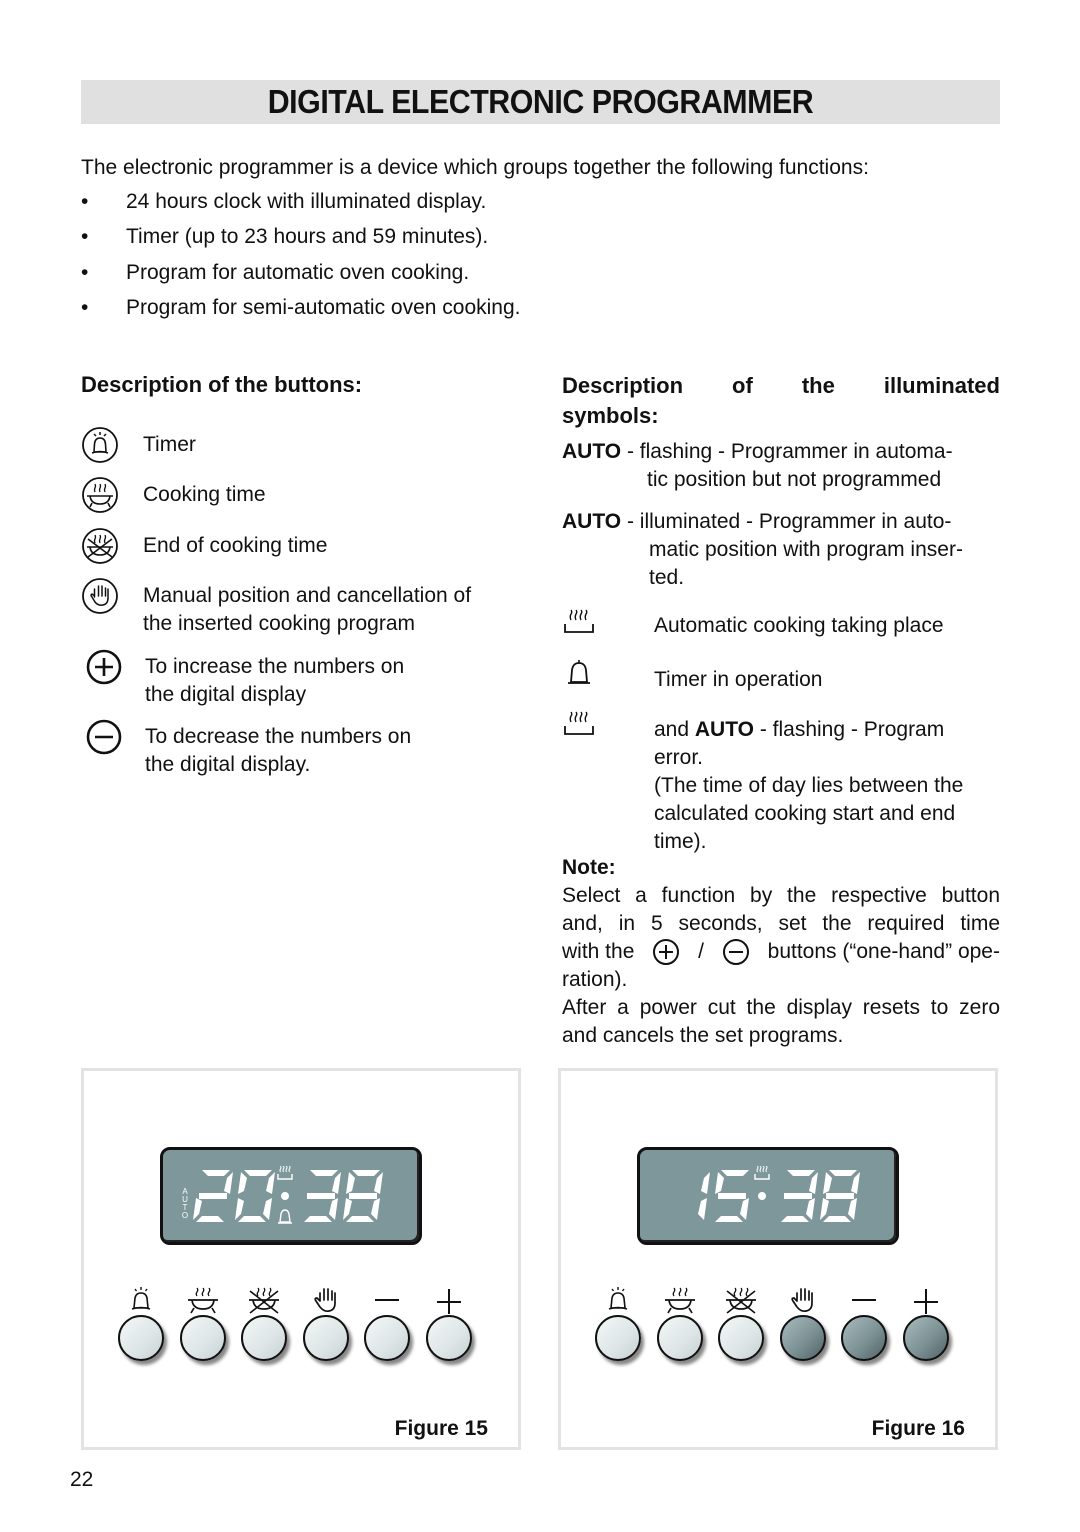 Image resolution: width=1080 pixels, height=1532 pixels. What do you see at coordinates (579, 621) in the screenshot?
I see `automatic-cooking-icon` at bounding box center [579, 621].